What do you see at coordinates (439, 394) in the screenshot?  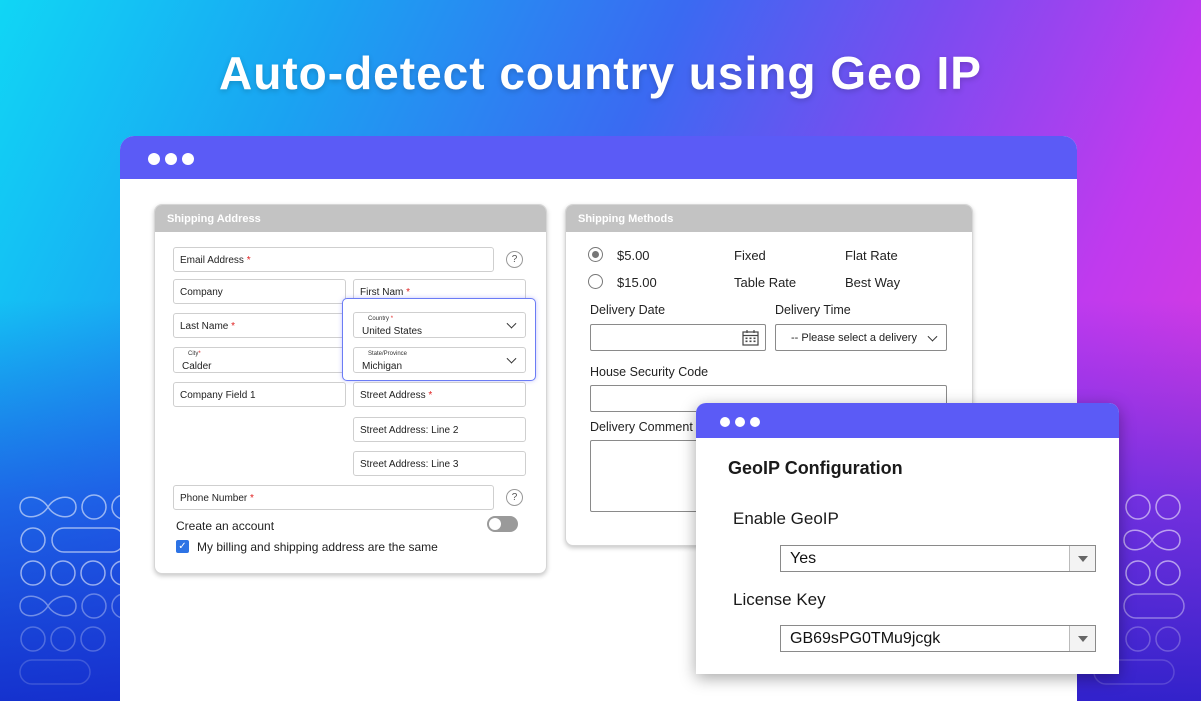 I see `street-address-field: Street Address *` at bounding box center [439, 394].